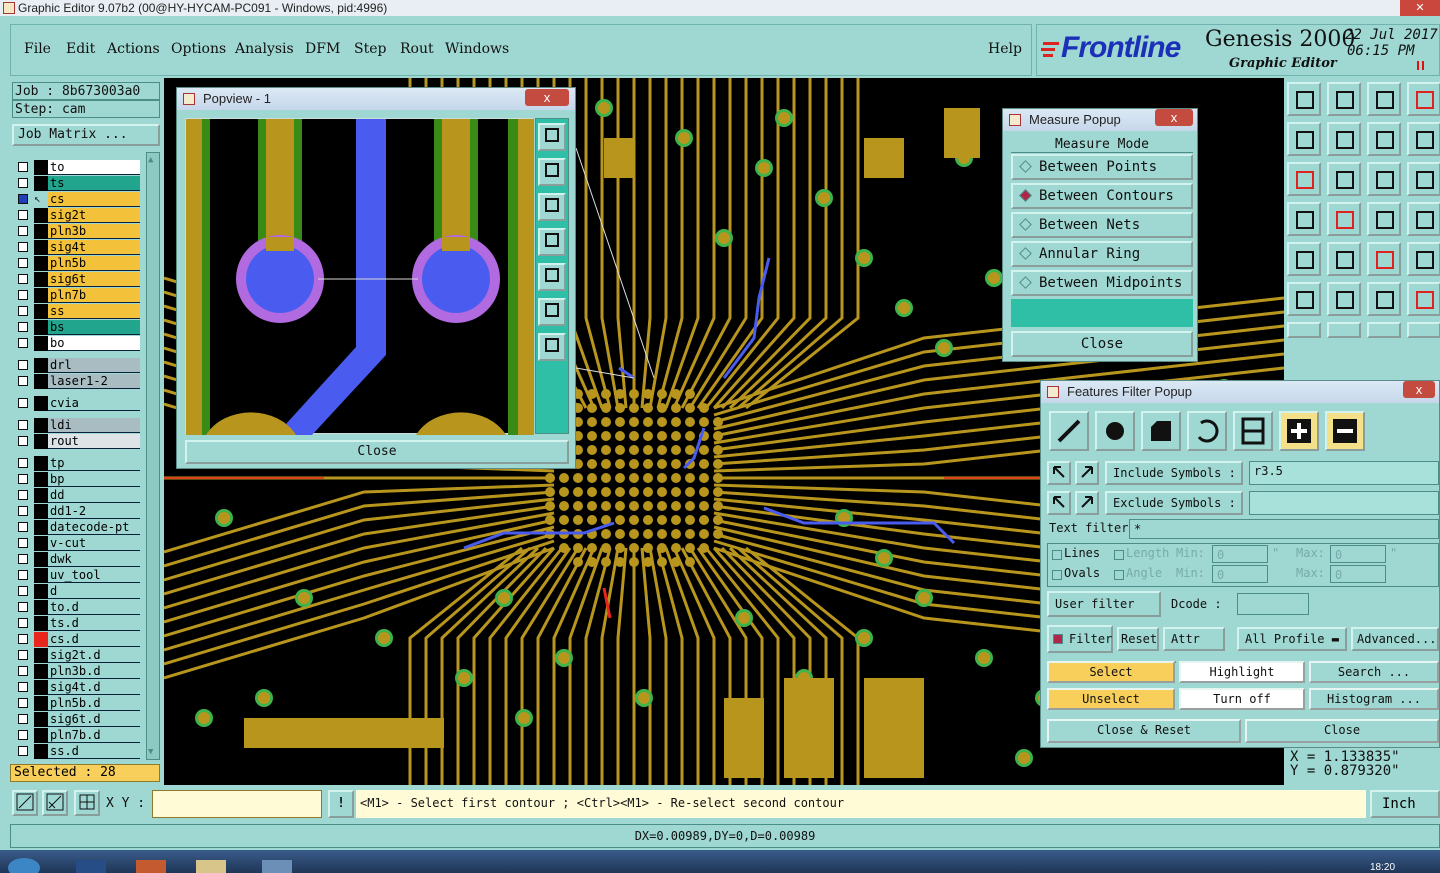  What do you see at coordinates (1344, 259) in the screenshot?
I see `polygon-select-icon` at bounding box center [1344, 259].